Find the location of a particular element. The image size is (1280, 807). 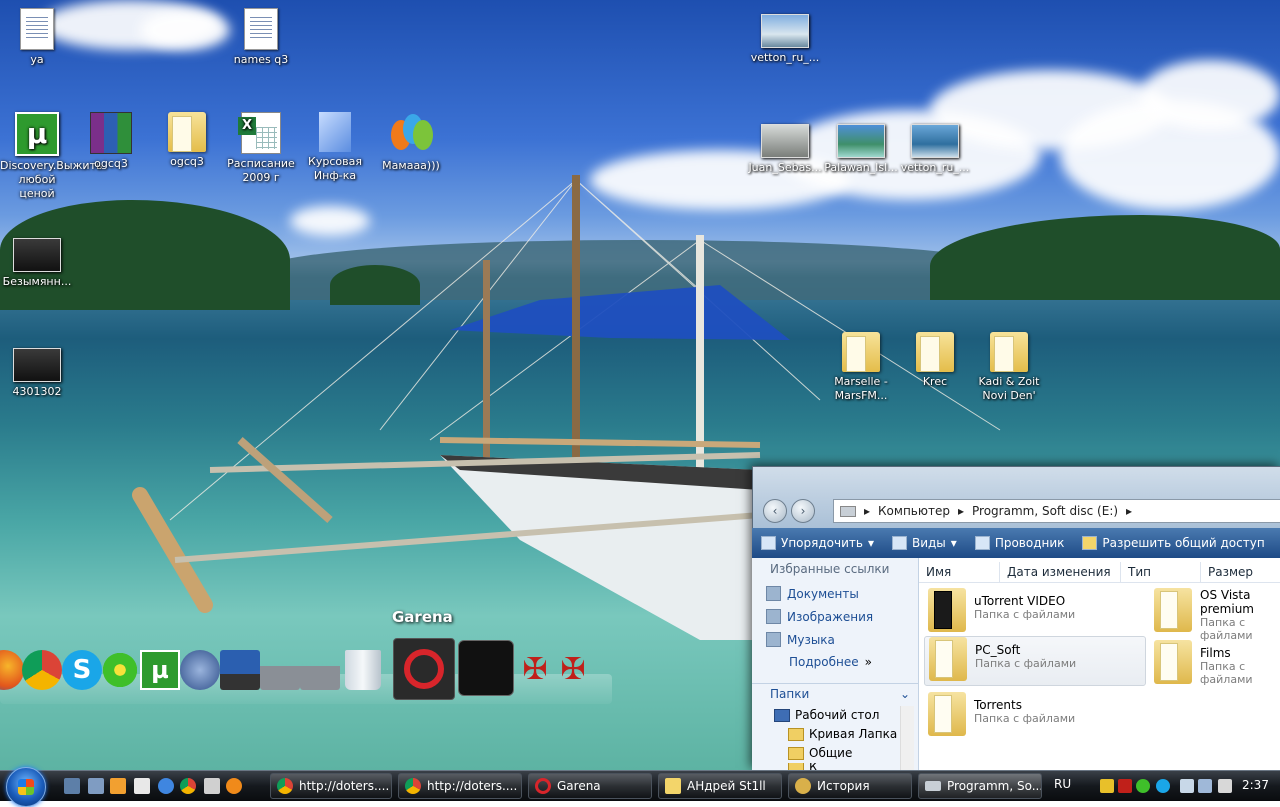

tree-label: Общие is located at coordinates (831, 753).